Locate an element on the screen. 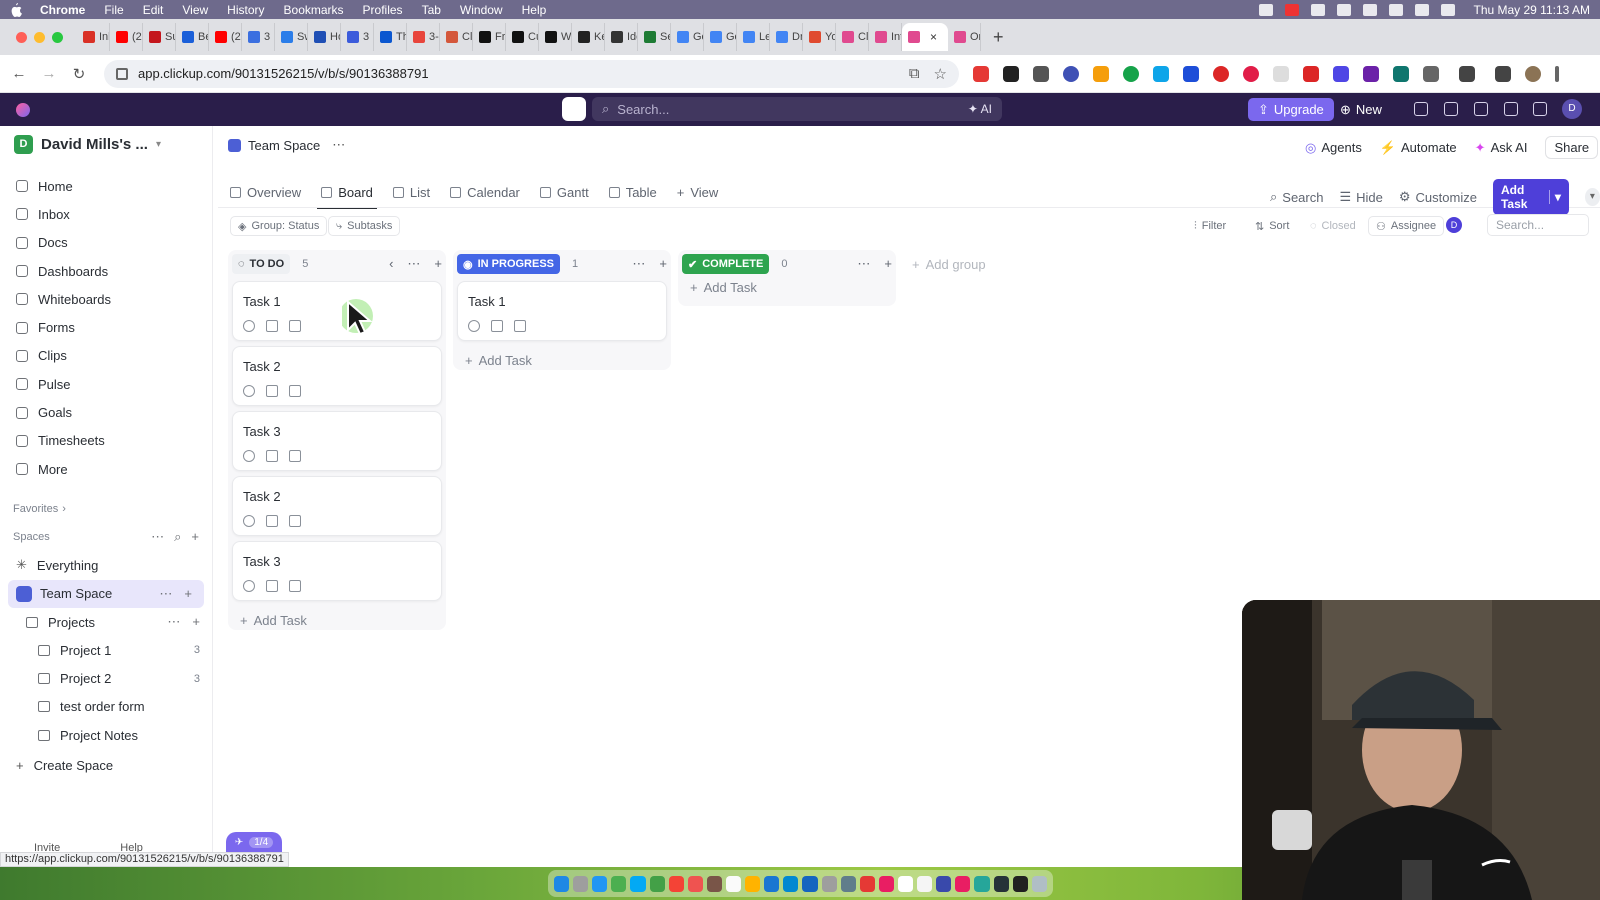 This screenshot has width=1600, height=900. create-space-button: + Create Space is located at coordinates (106, 765).